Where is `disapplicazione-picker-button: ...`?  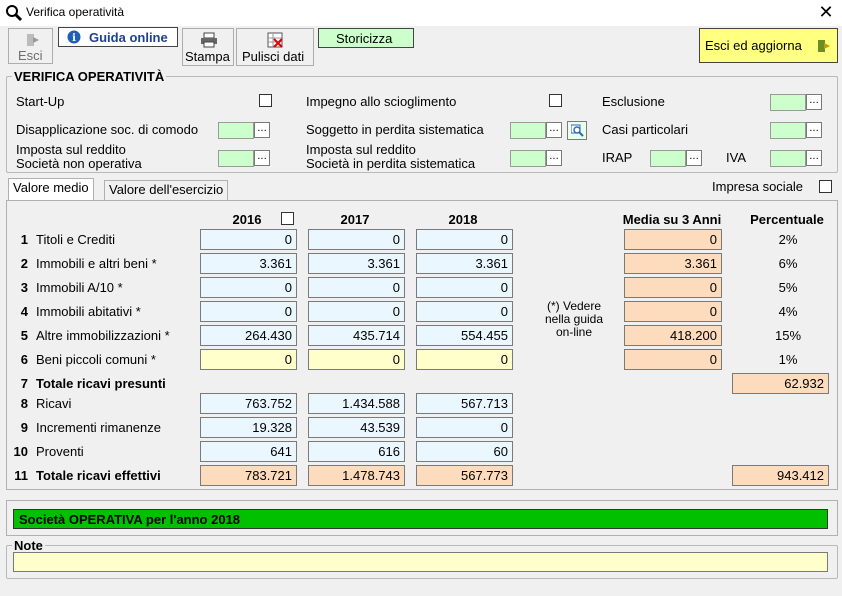 disapplicazione-picker-button: ... is located at coordinates (262, 130).